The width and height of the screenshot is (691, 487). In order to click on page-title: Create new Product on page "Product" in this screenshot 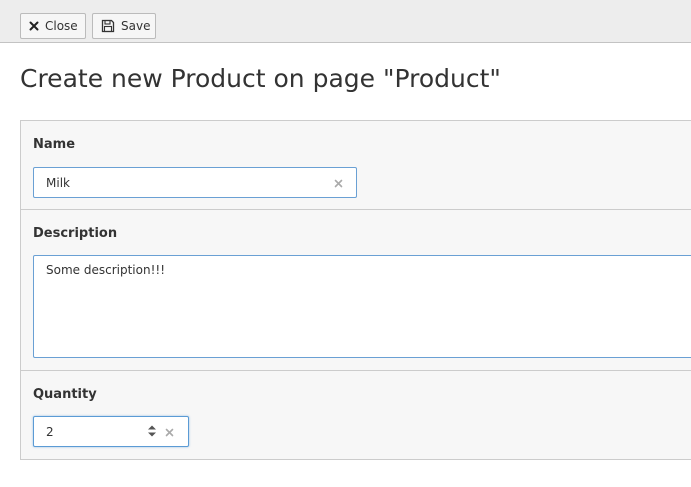, I will do `click(260, 78)`.